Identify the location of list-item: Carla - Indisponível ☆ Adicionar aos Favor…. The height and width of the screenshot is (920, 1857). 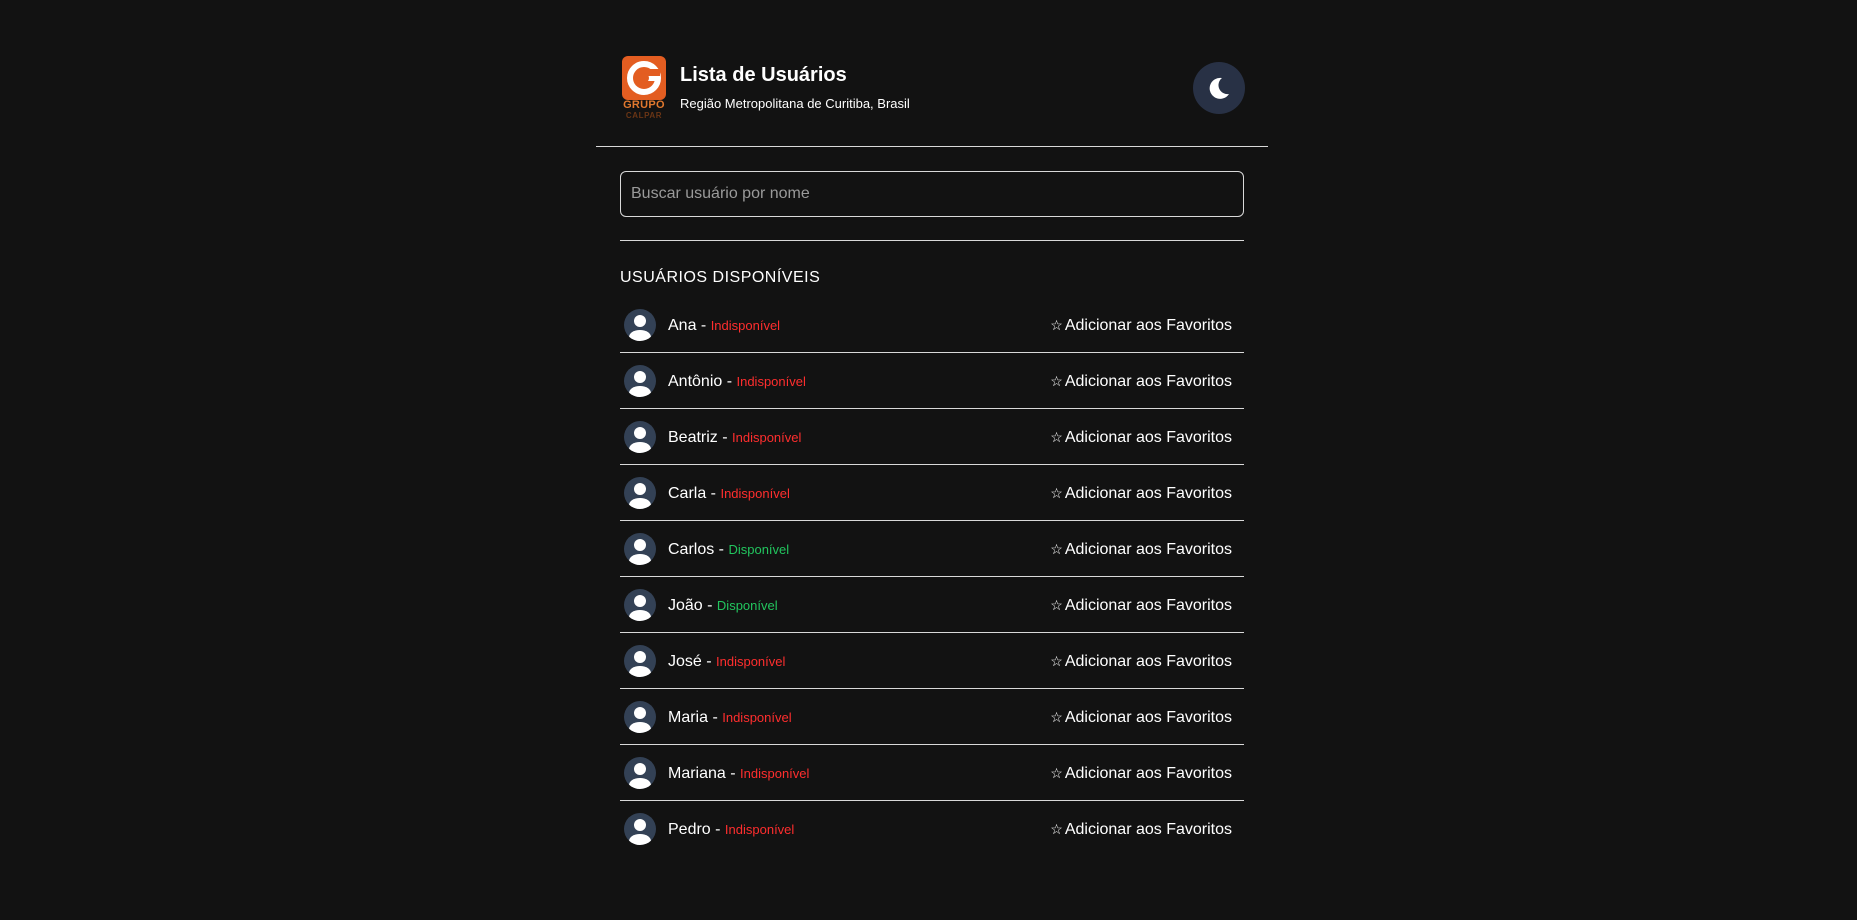
(932, 493).